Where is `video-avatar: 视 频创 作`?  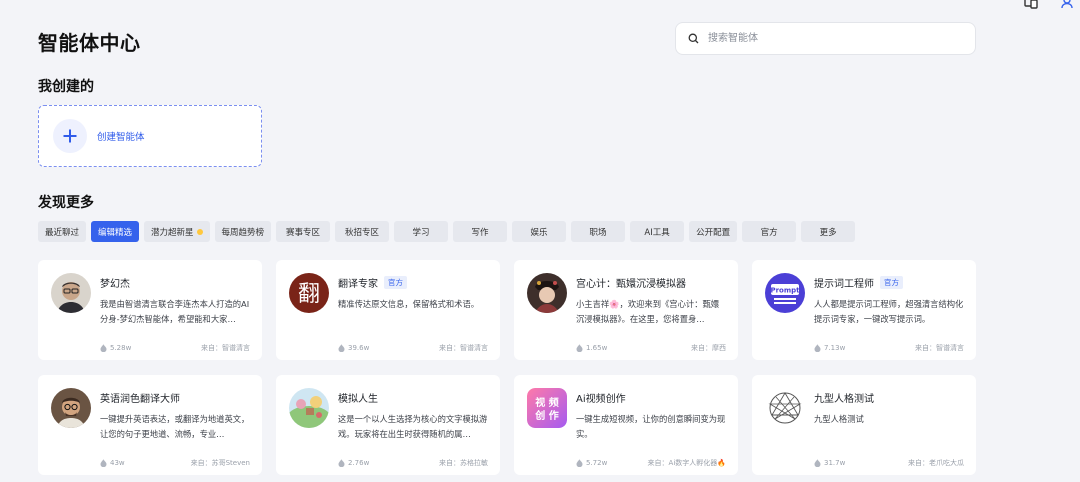
video-avatar: 视 频创 作 is located at coordinates (547, 408).